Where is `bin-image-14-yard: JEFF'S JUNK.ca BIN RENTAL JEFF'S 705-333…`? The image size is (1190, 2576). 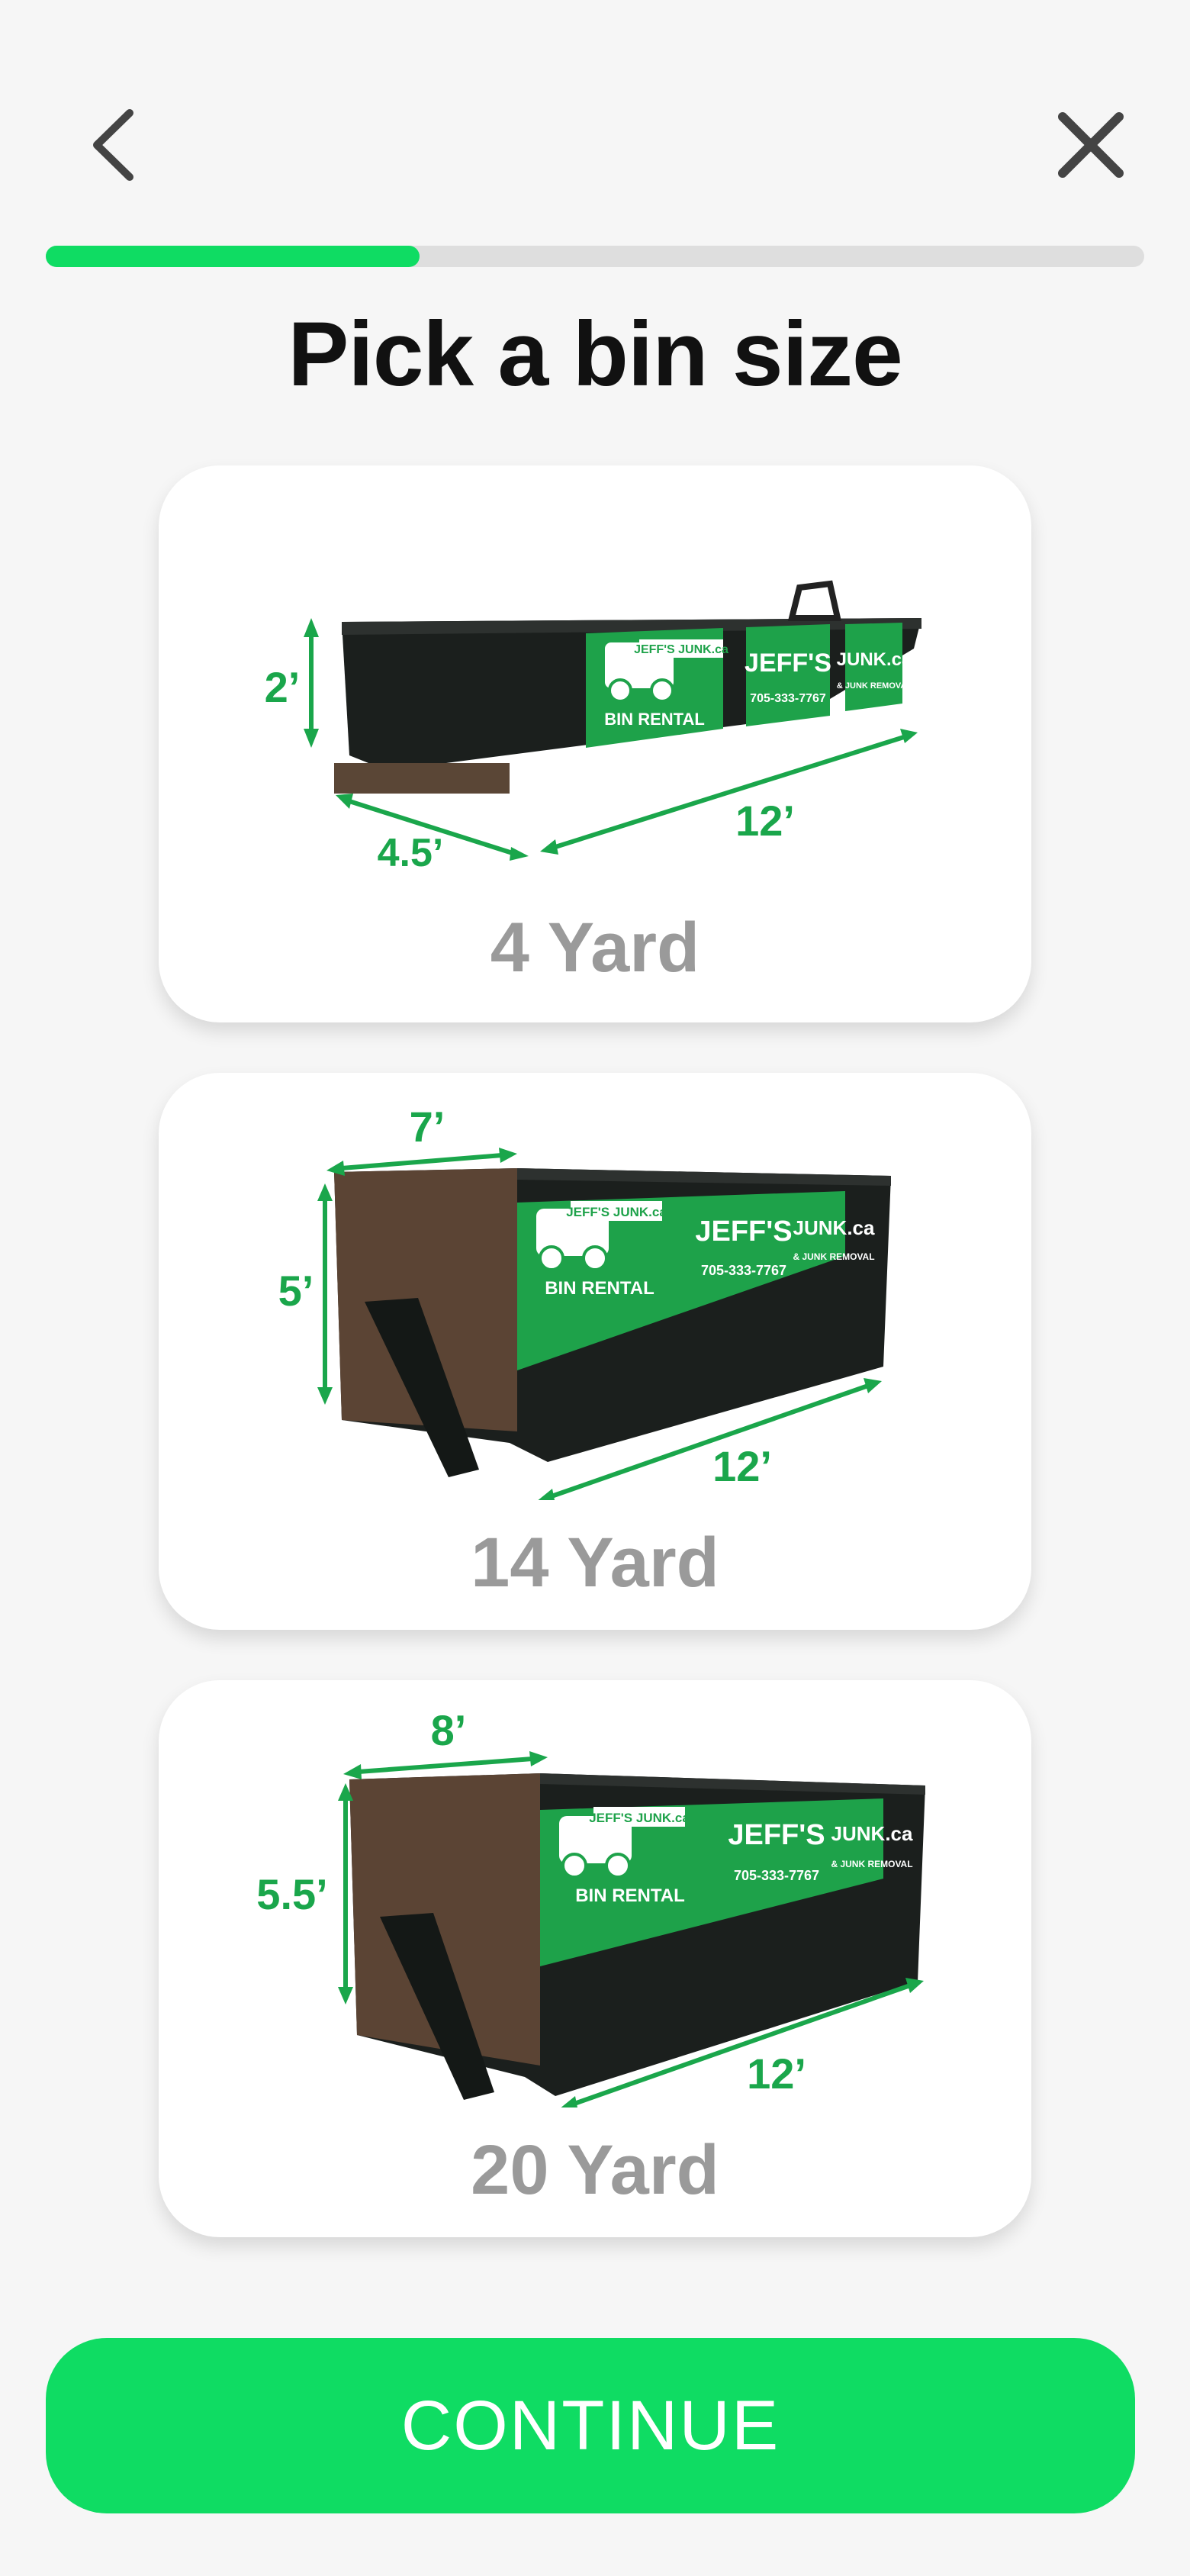
bin-image-14-yard: JEFF'S JUNK.ca BIN RENTAL JEFF'S 705-333… is located at coordinates (584, 1301).